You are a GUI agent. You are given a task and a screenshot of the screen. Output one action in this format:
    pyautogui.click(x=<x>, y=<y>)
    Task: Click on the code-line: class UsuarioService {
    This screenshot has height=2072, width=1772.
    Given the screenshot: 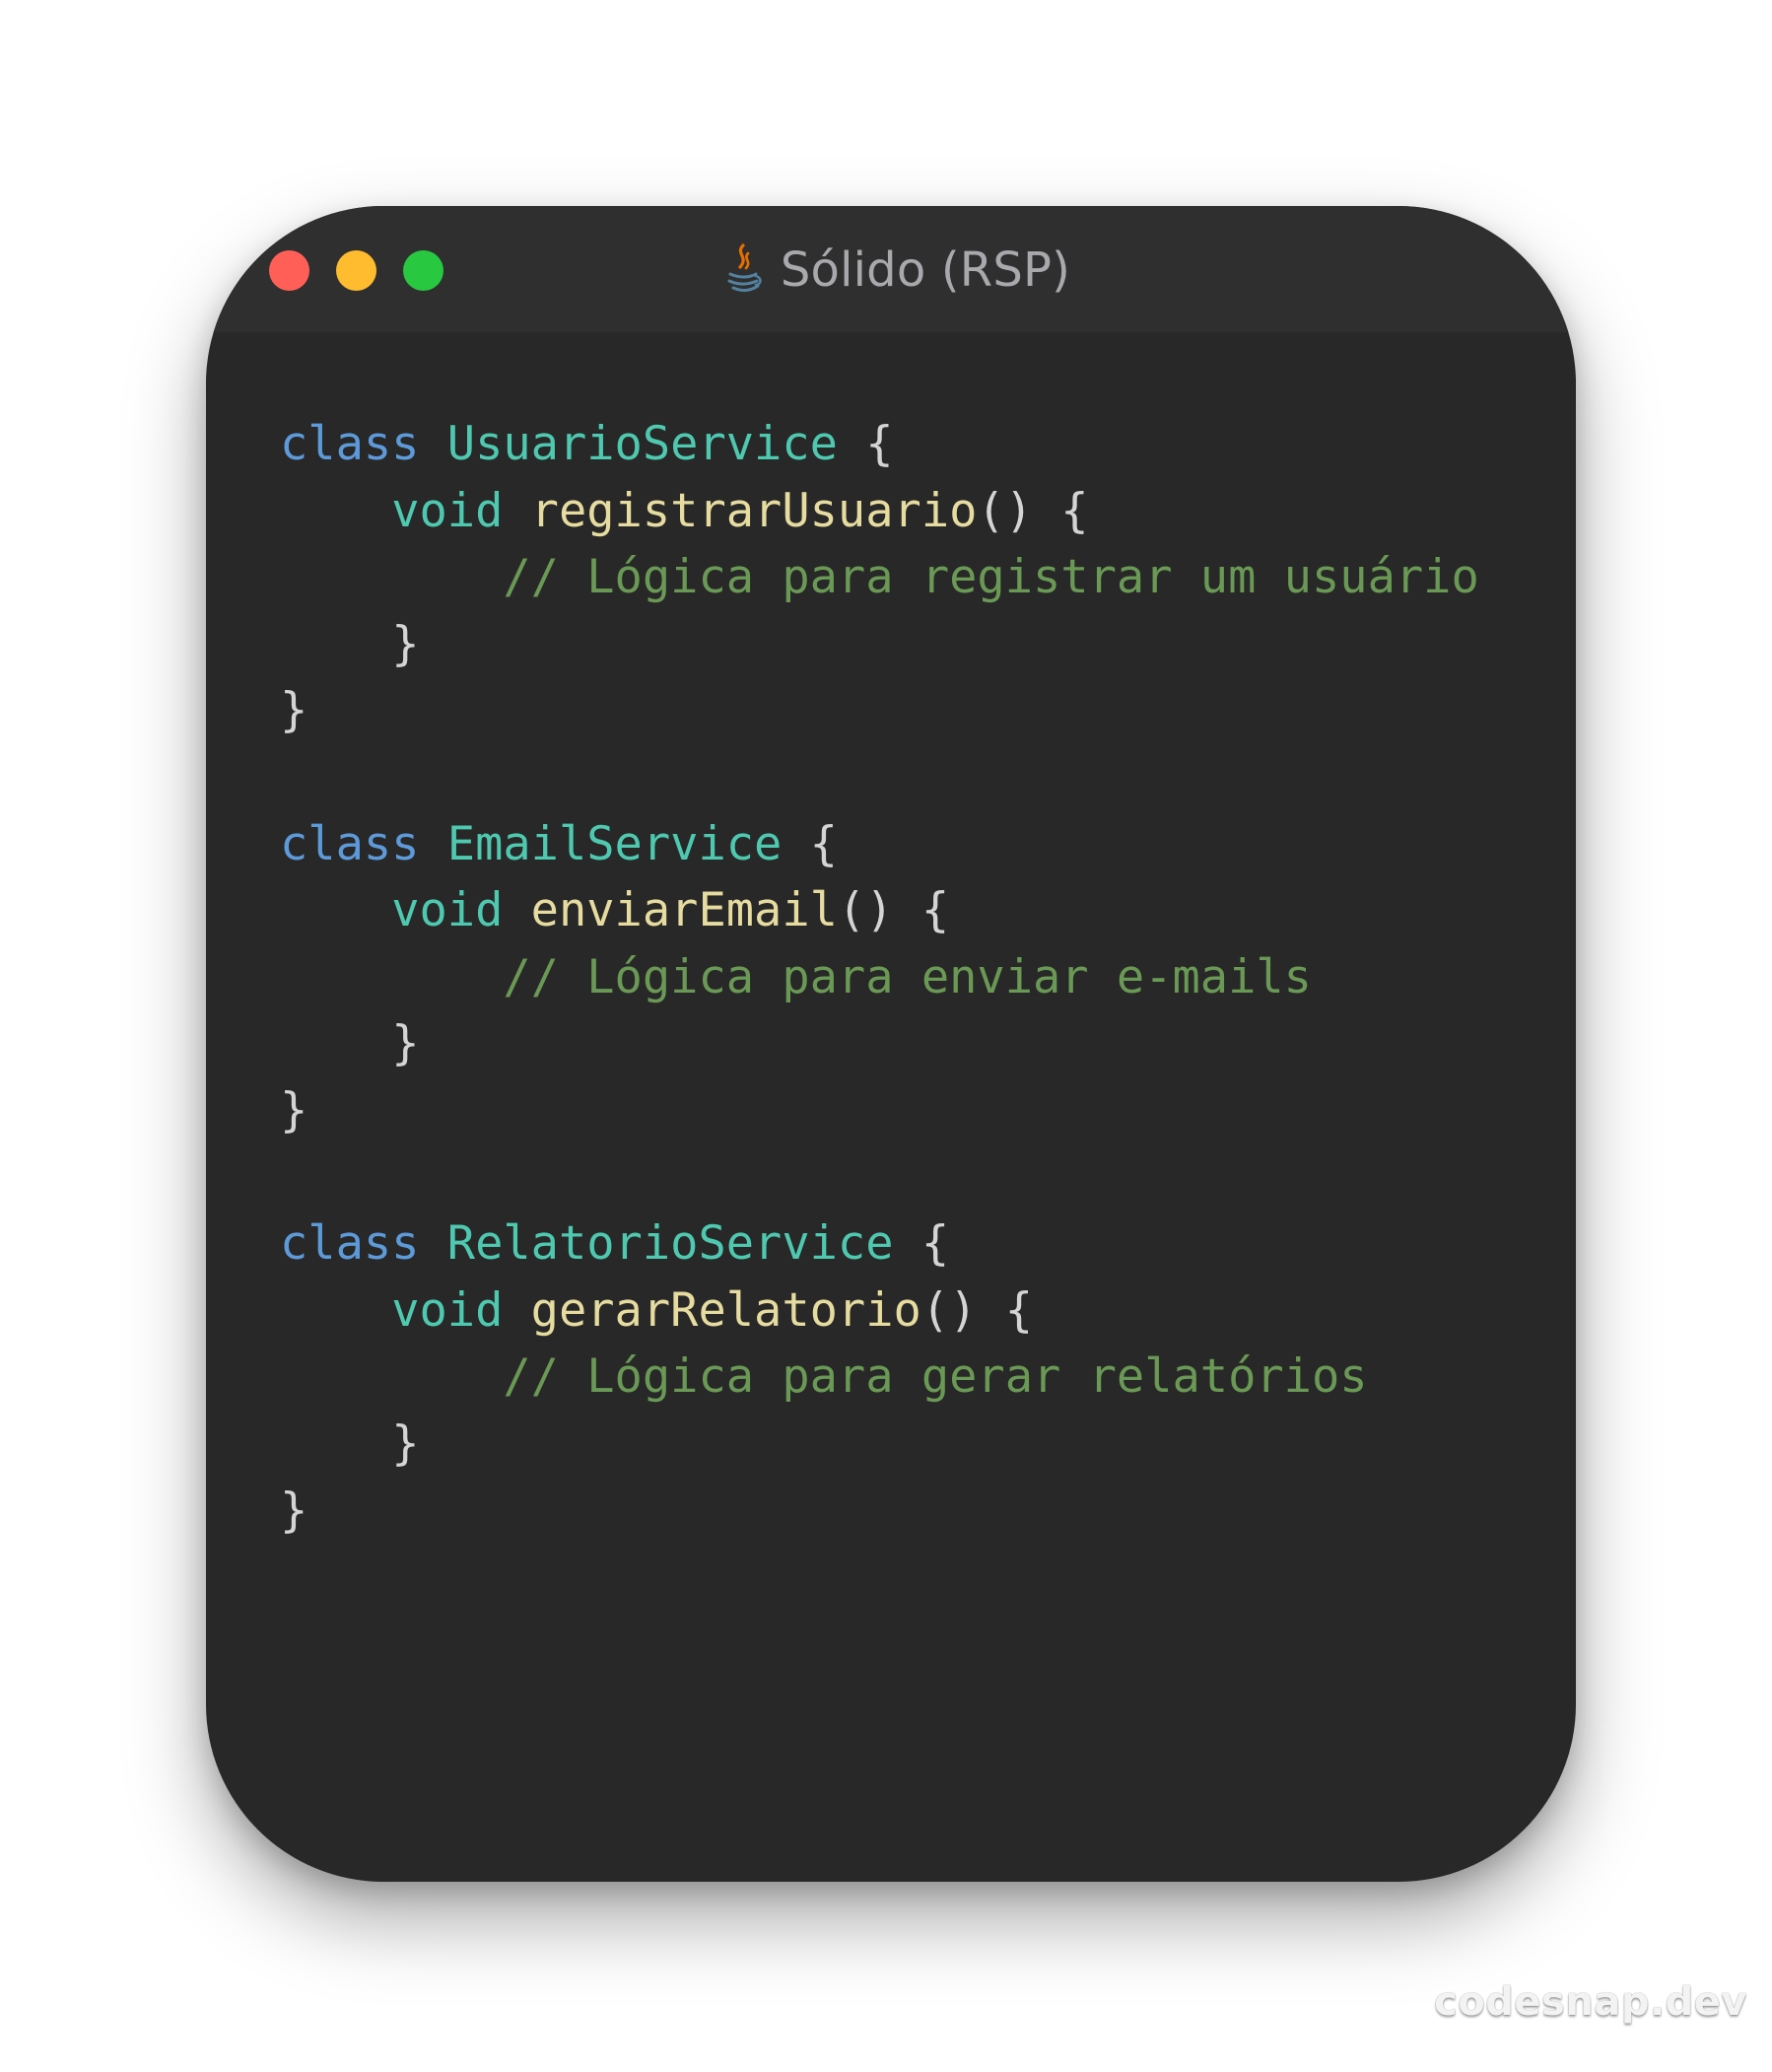 What is the action you would take?
    pyautogui.click(x=879, y=445)
    